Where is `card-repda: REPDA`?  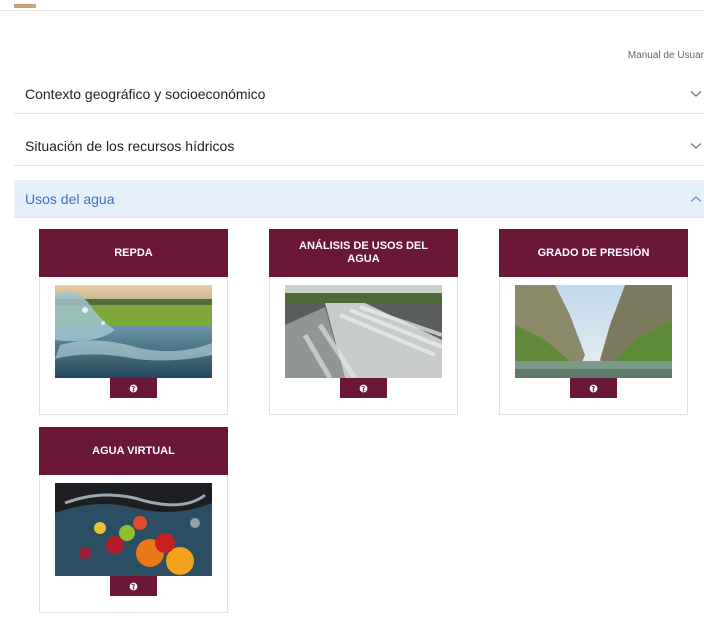
card-repda: REPDA is located at coordinates (133, 322).